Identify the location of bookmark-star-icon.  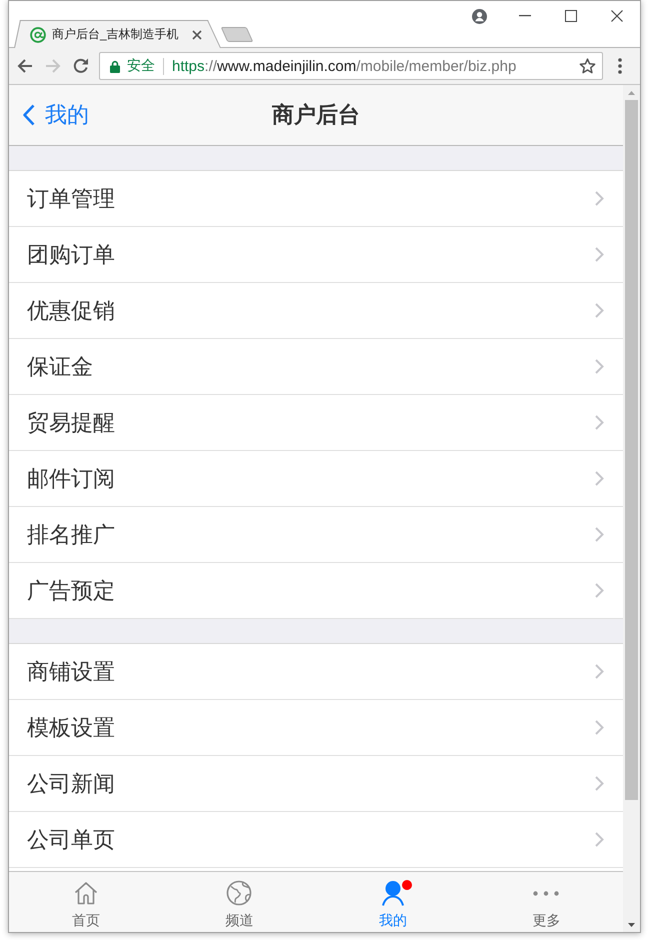
(587, 66).